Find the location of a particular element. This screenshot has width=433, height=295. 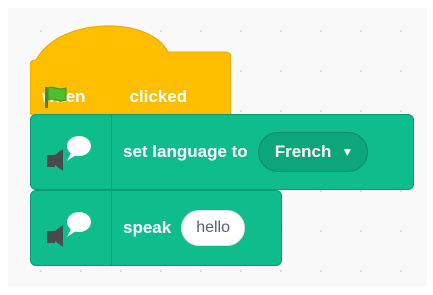

speak-label: speak is located at coordinates (147, 227).